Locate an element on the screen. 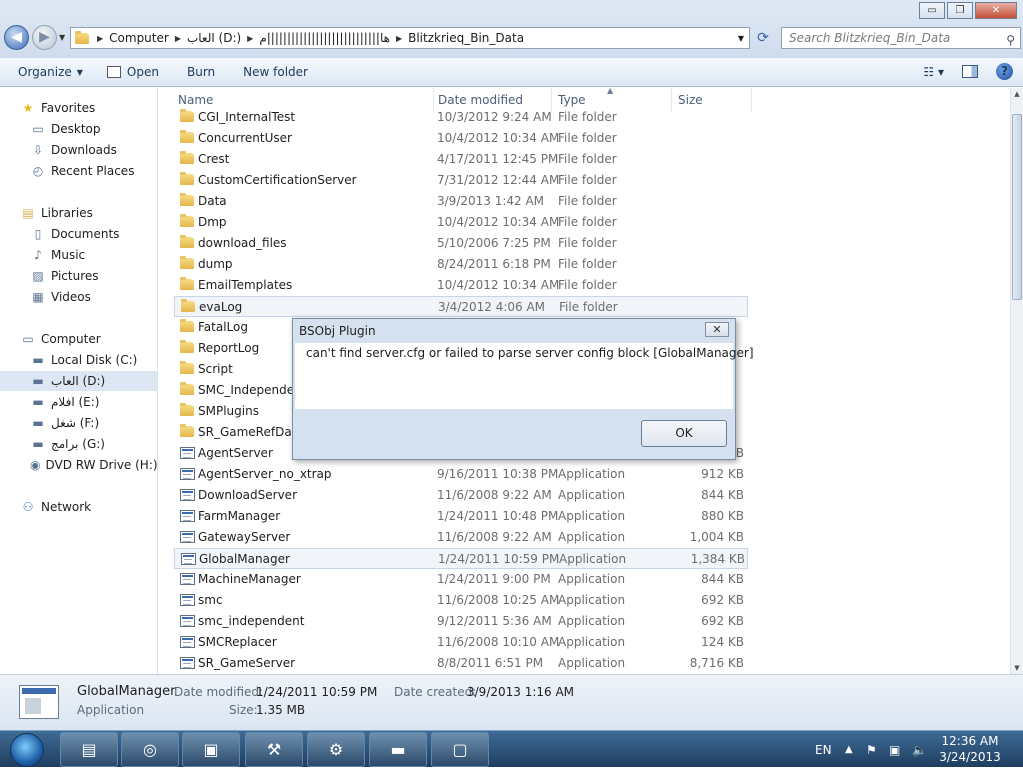  cmd-icon: ▬ is located at coordinates (398, 749).